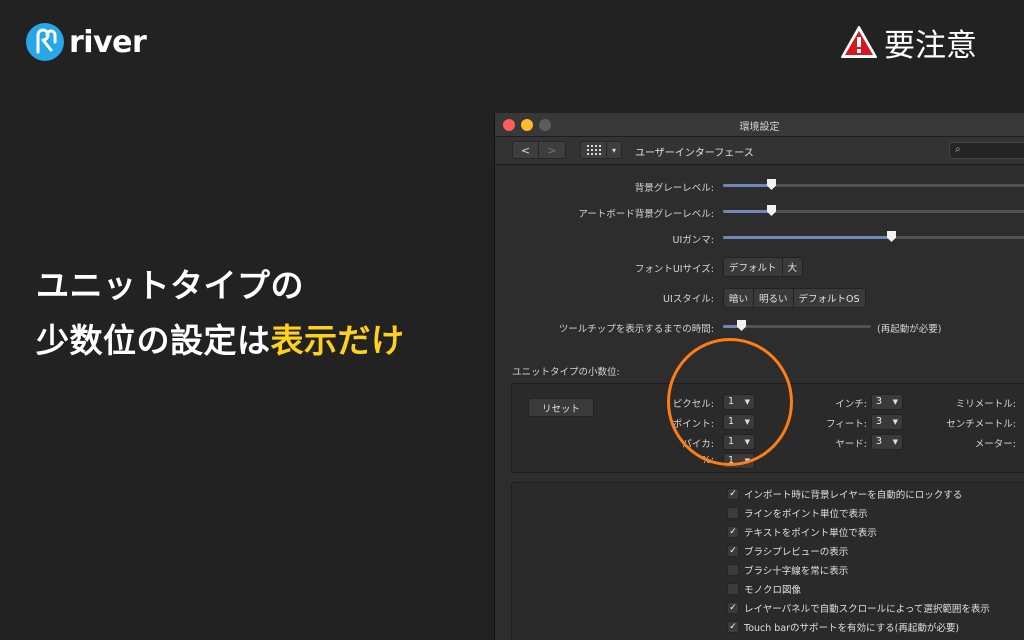  Describe the element at coordinates (851, 404) in the screenshot. I see `inch-label: インチ:` at that location.